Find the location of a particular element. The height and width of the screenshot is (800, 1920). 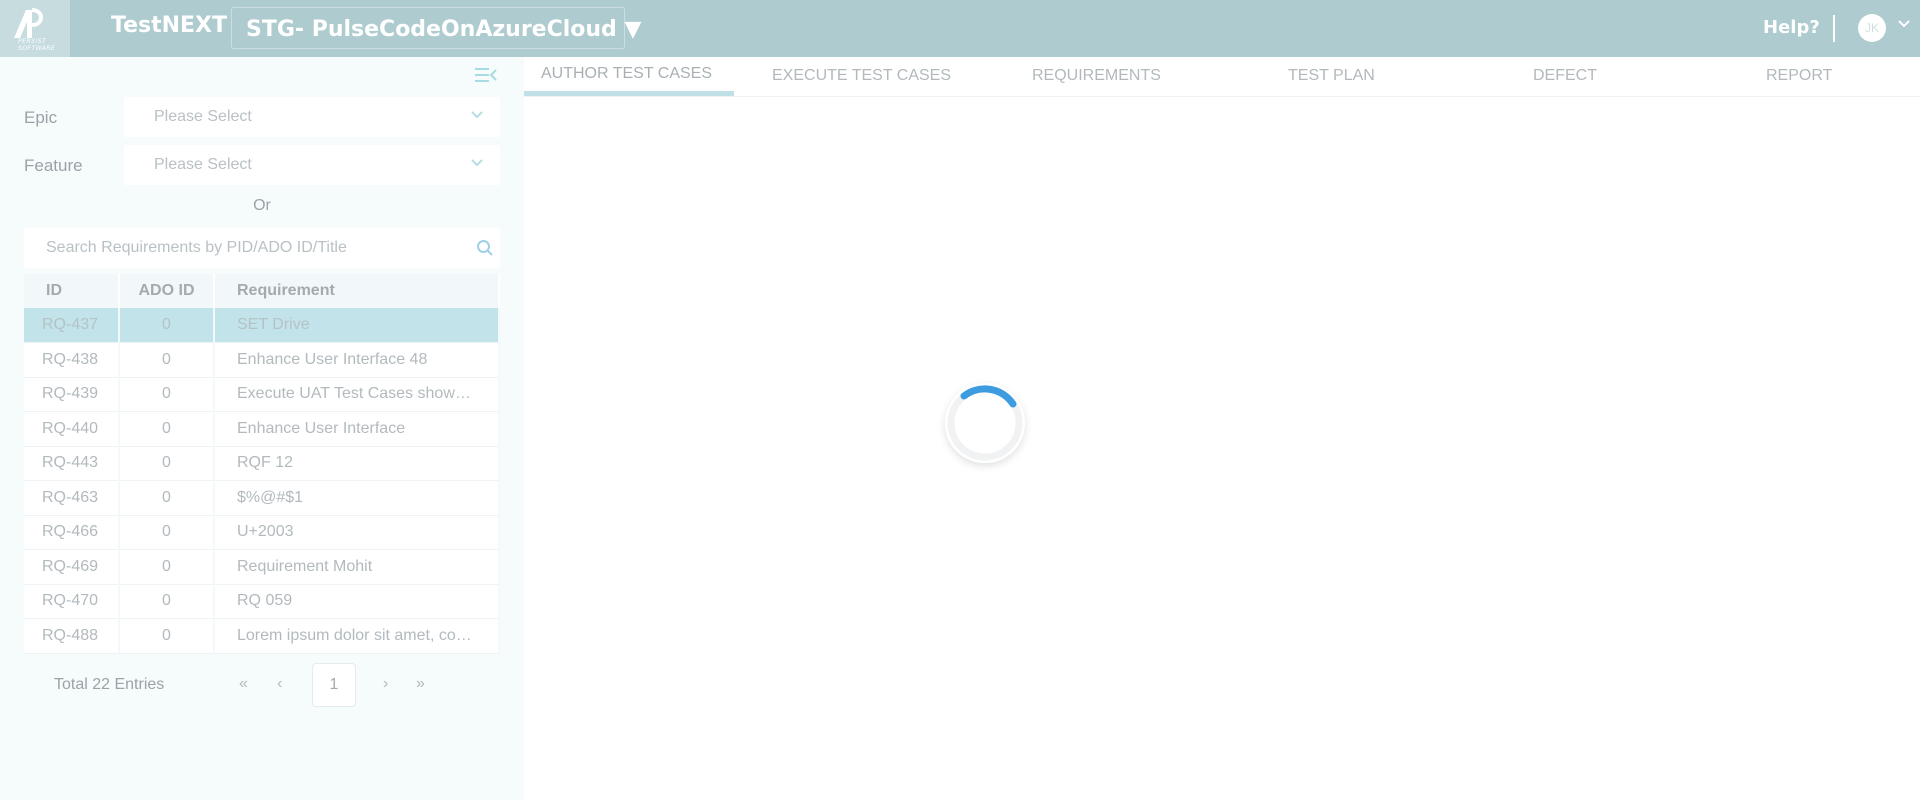

table-row: RQ-443 0 RQF 12 is located at coordinates (262, 463).